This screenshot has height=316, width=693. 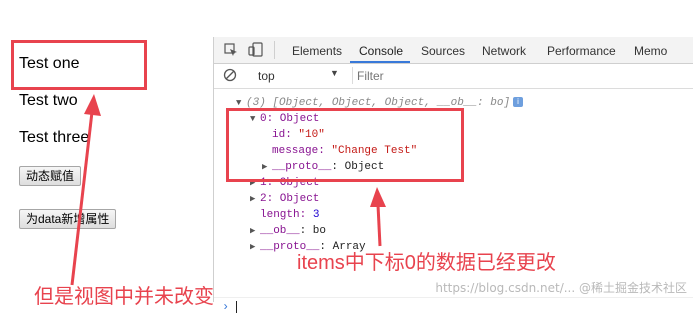 What do you see at coordinates (226, 307) in the screenshot?
I see `prompt-chevron-icon: ›` at bounding box center [226, 307].